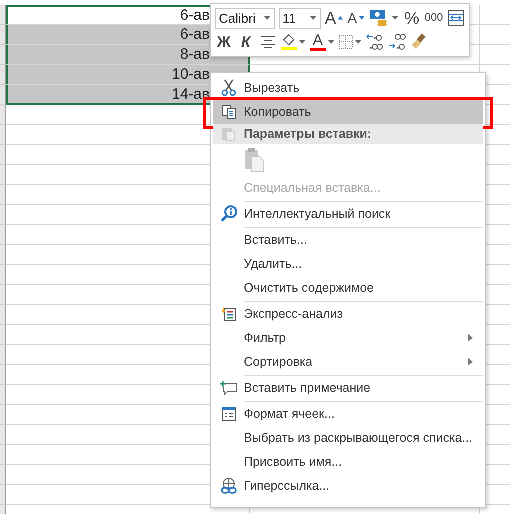 This screenshot has width=510, height=514. I want to click on brush-icon, so click(419, 42).